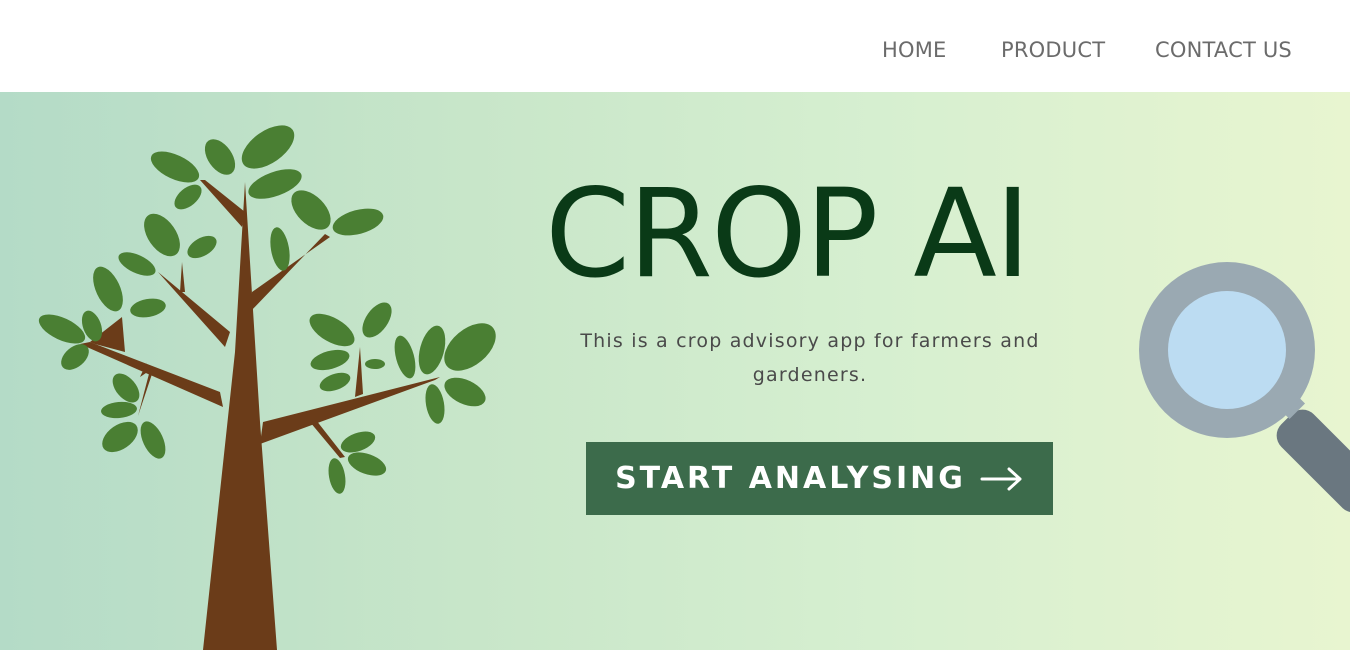  I want to click on nav-contact-link: CONTACT US, so click(1223, 50).